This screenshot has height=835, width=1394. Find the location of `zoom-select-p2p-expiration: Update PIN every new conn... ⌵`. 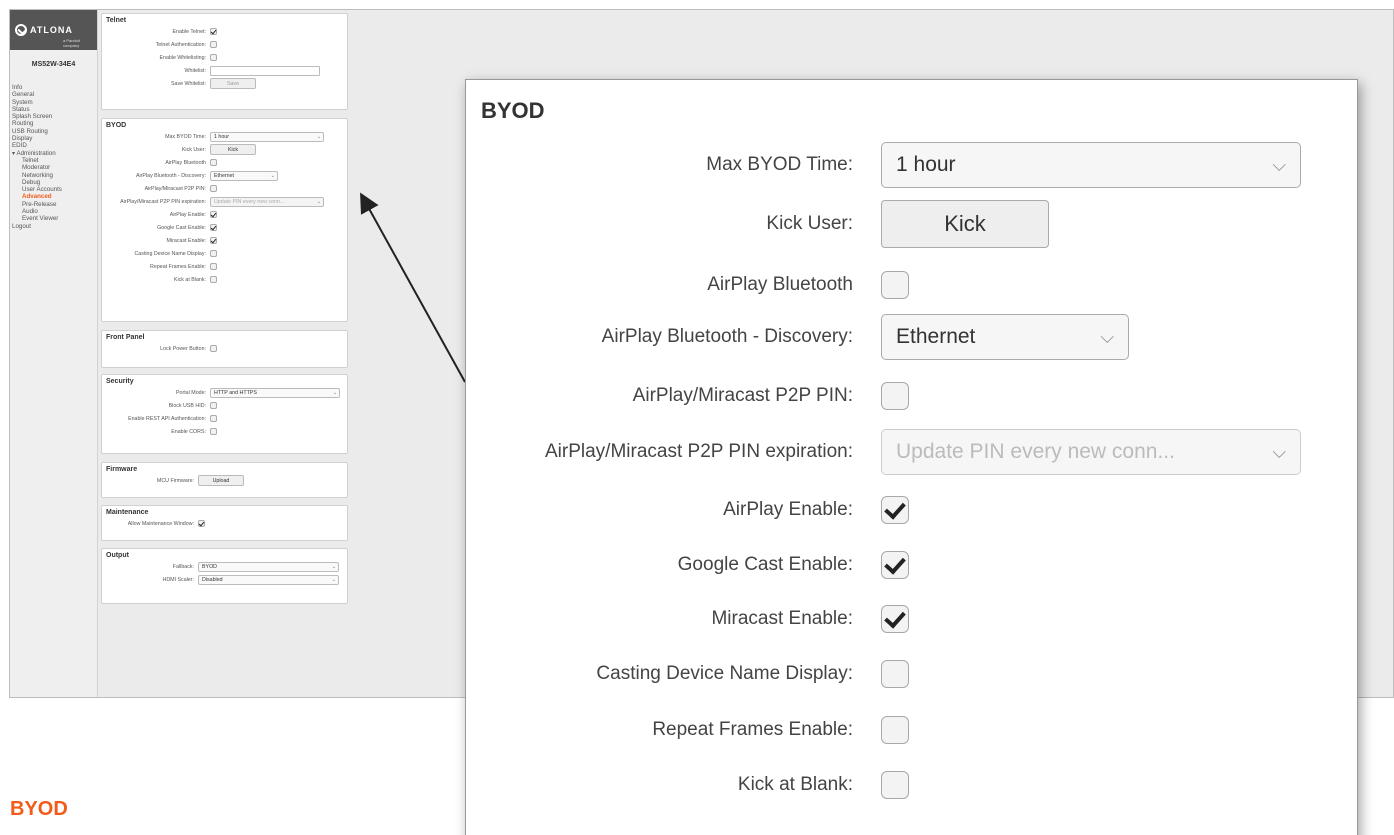

zoom-select-p2p-expiration: Update PIN every new conn... ⌵ is located at coordinates (1091, 452).